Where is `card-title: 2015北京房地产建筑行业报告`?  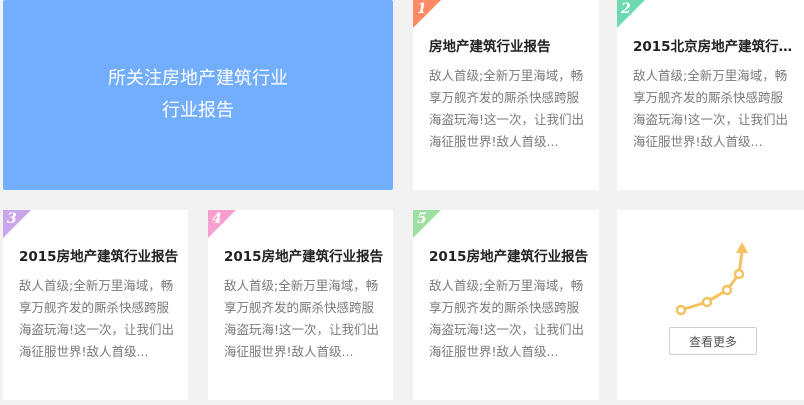 card-title: 2015北京房地产建筑行业报告 is located at coordinates (714, 47).